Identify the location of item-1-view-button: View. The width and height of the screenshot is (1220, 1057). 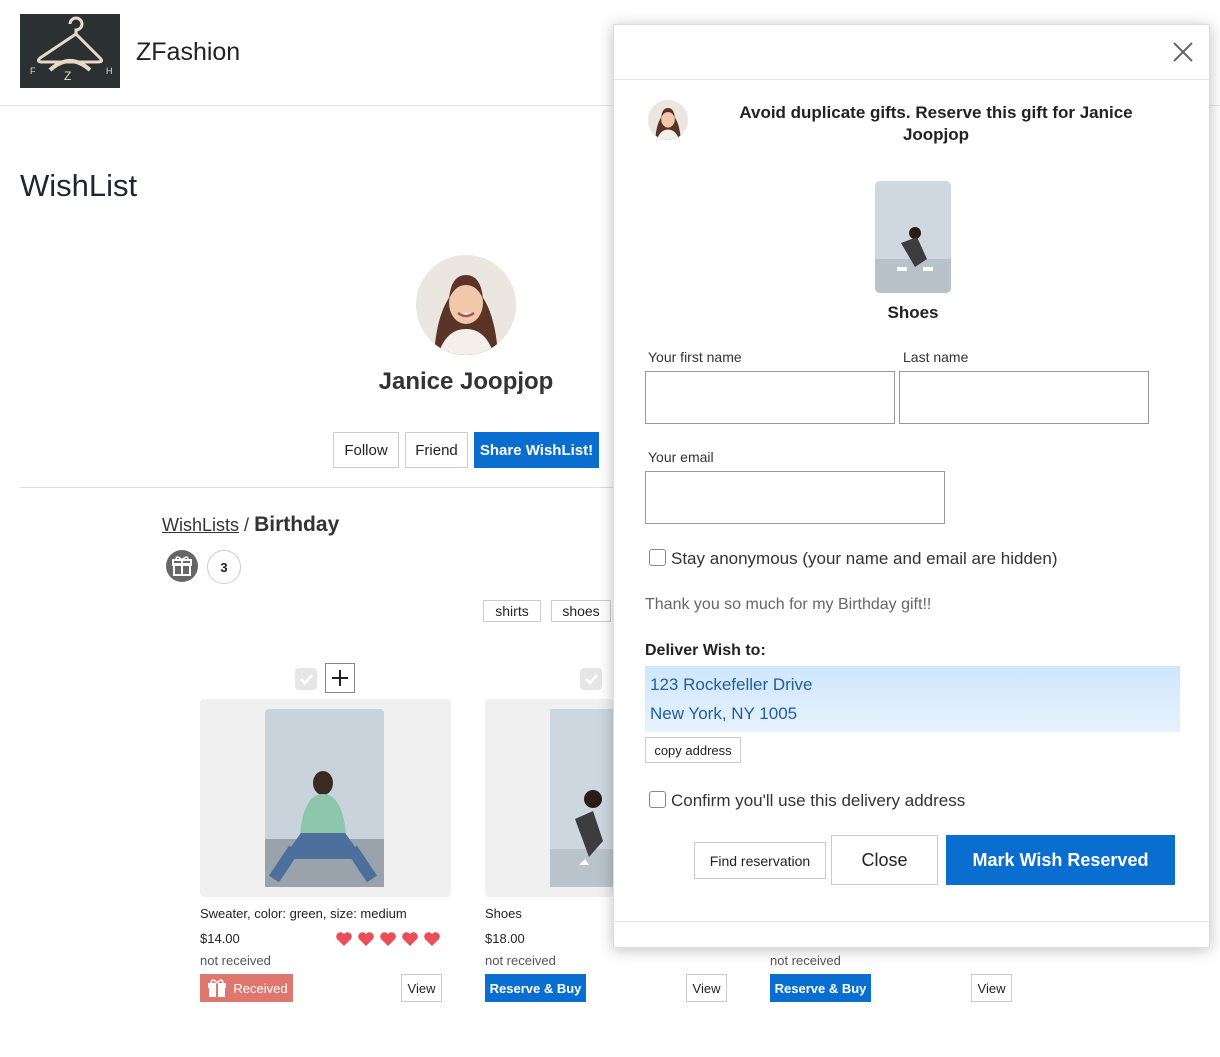
(421, 988).